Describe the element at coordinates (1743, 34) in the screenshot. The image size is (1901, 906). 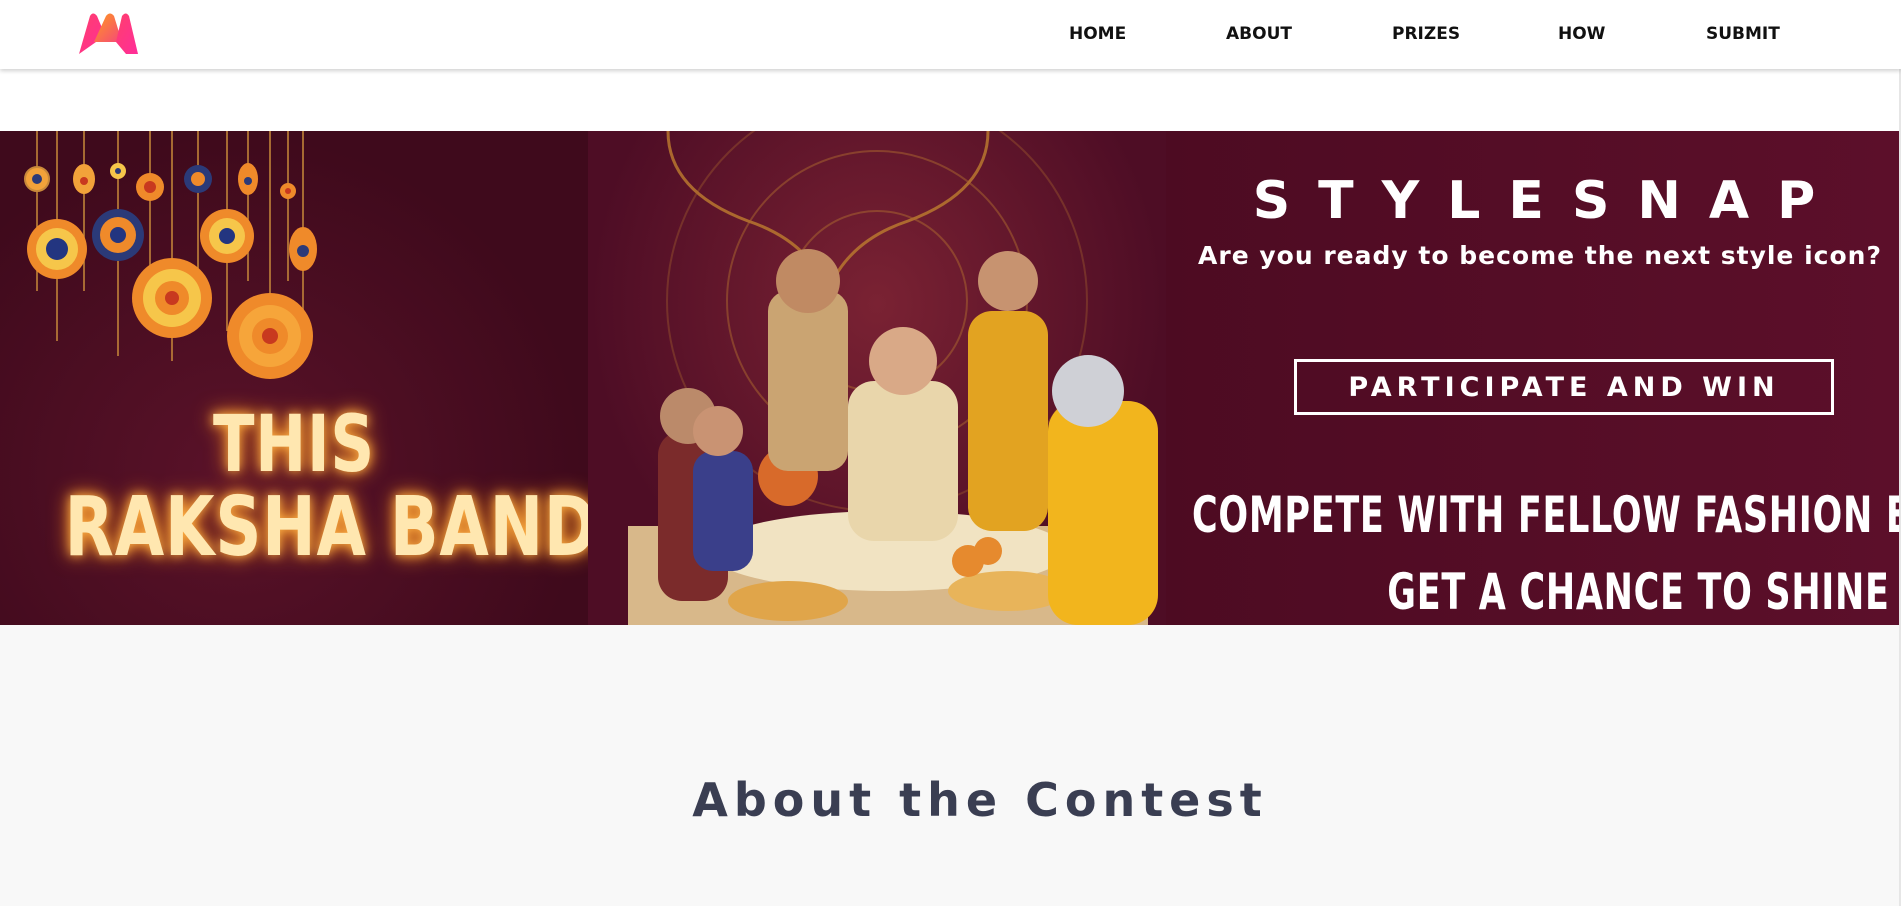
I see `nav-submit-link: SUBMIT` at that location.